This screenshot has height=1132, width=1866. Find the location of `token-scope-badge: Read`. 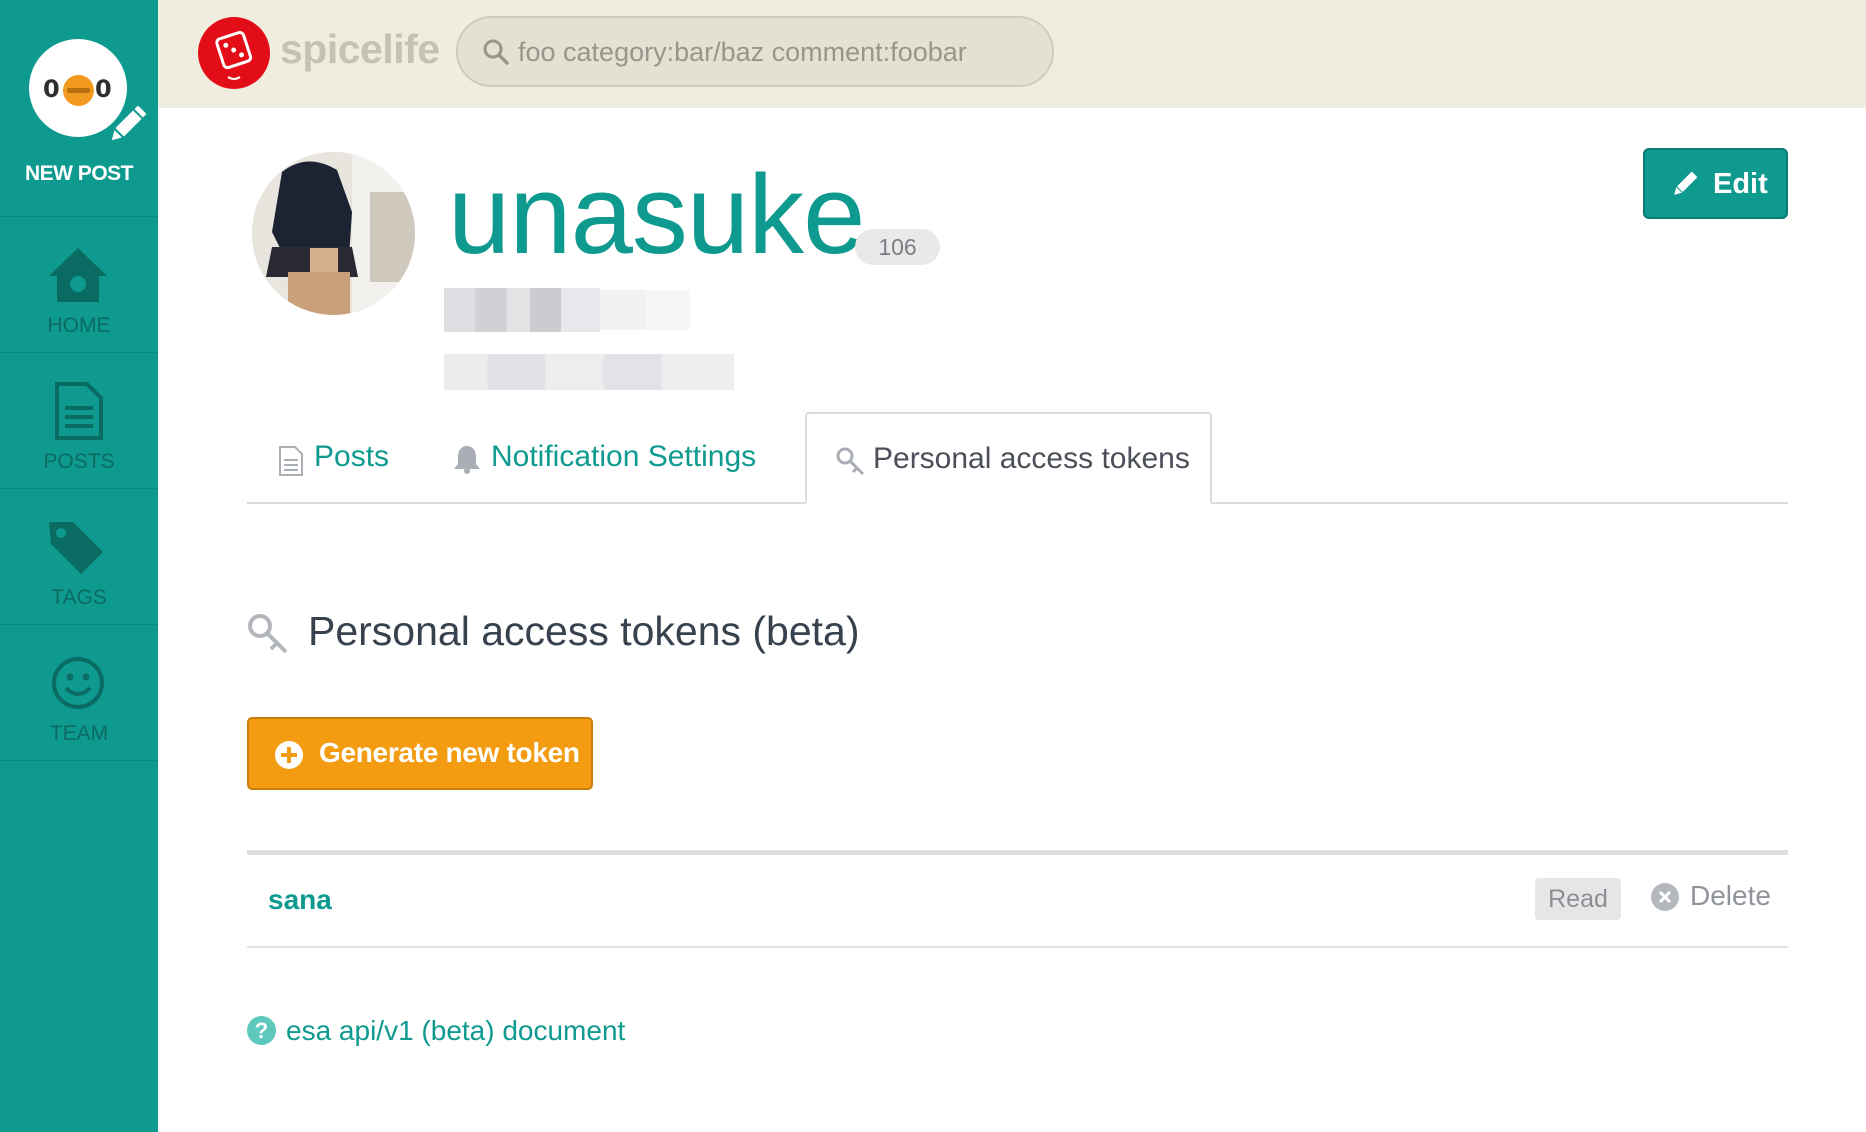

token-scope-badge: Read is located at coordinates (1578, 899).